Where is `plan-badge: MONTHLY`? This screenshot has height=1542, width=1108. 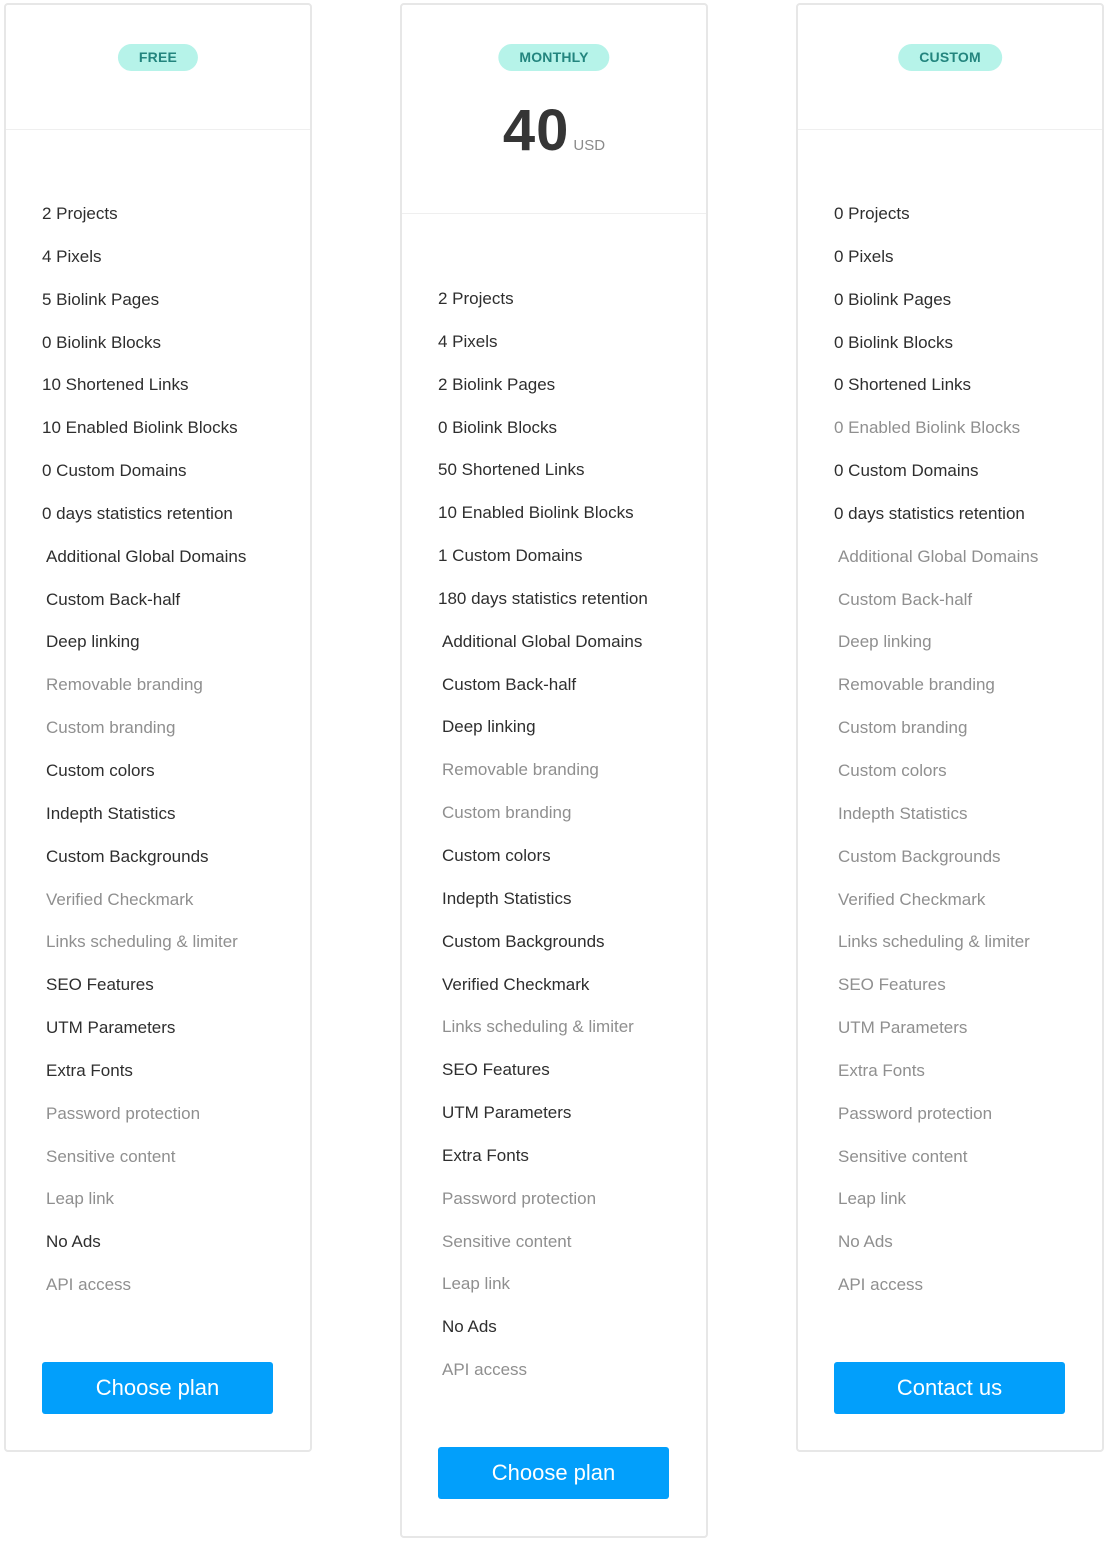
plan-badge: MONTHLY is located at coordinates (554, 57).